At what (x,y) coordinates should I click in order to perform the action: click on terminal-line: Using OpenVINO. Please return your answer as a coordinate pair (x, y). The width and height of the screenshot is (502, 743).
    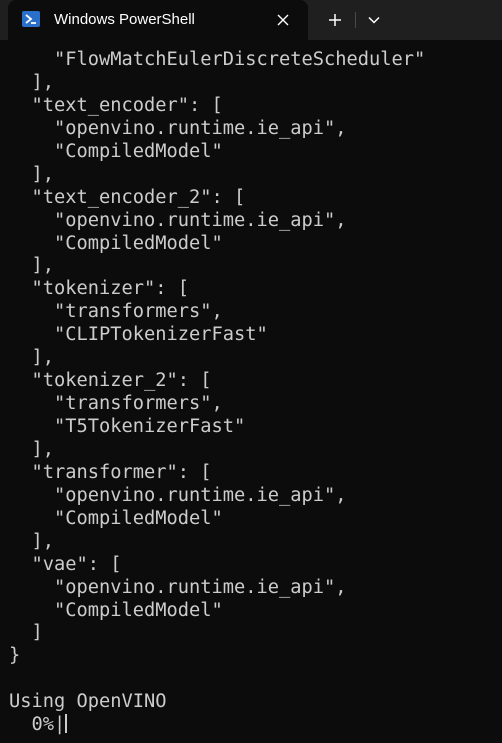
    Looking at the image, I should click on (88, 702).